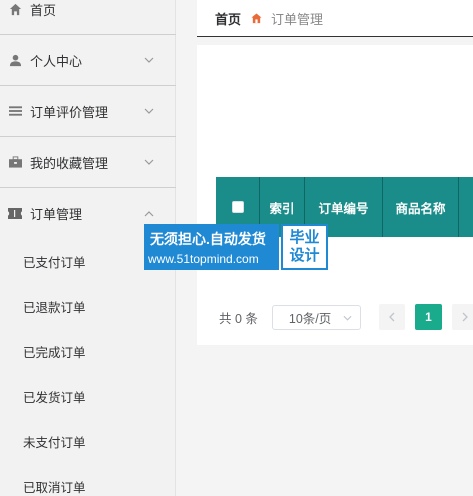 The height and width of the screenshot is (496, 473). What do you see at coordinates (43, 10) in the screenshot?
I see `sidebar-item-label: 首页` at bounding box center [43, 10].